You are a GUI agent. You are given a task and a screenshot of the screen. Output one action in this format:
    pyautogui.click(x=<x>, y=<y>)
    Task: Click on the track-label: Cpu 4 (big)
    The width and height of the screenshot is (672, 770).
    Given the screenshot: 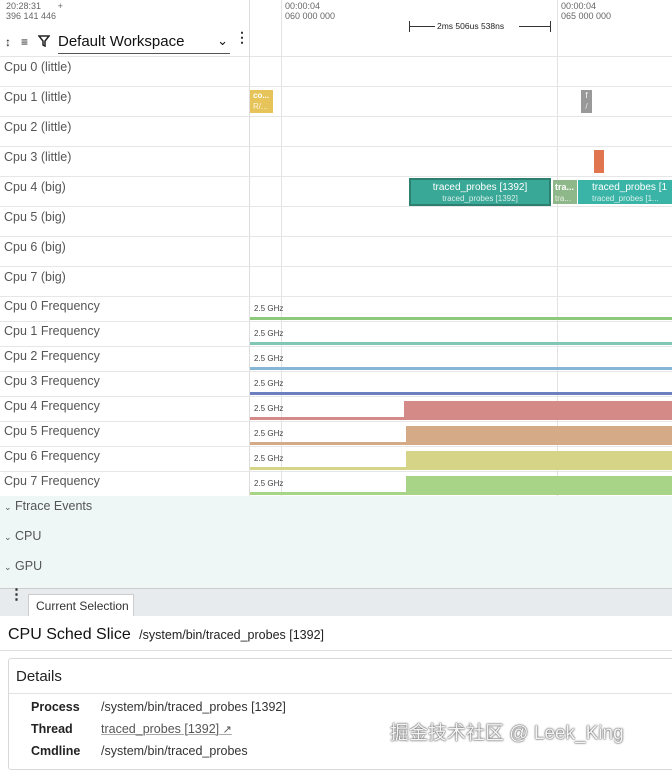 What is the action you would take?
    pyautogui.click(x=35, y=187)
    